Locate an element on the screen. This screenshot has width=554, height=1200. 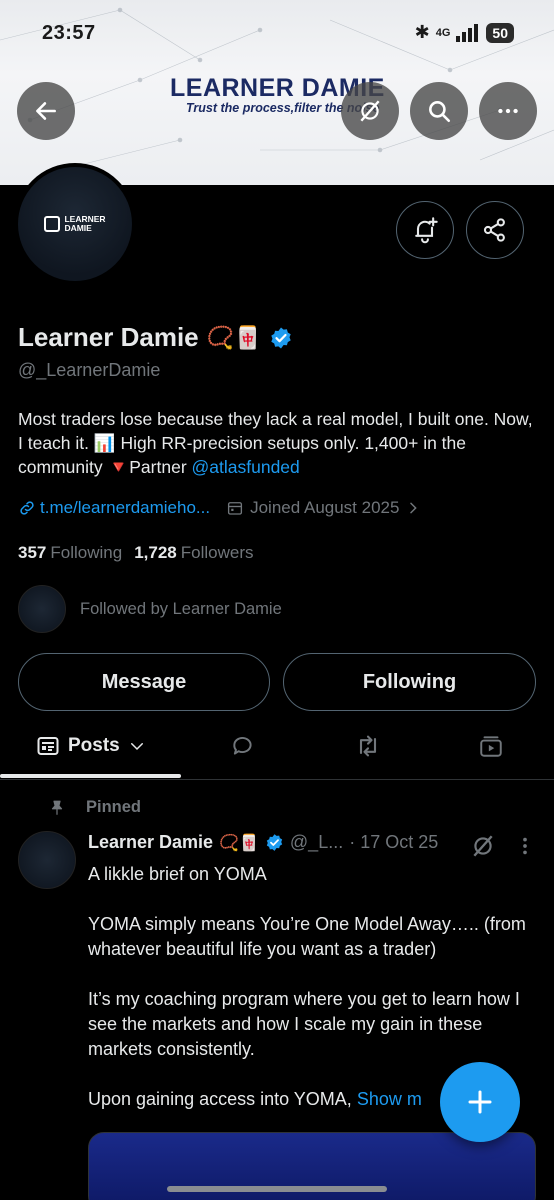
avatar-logo-text: LEARNER DAMIE is located at coordinates (84, 224).